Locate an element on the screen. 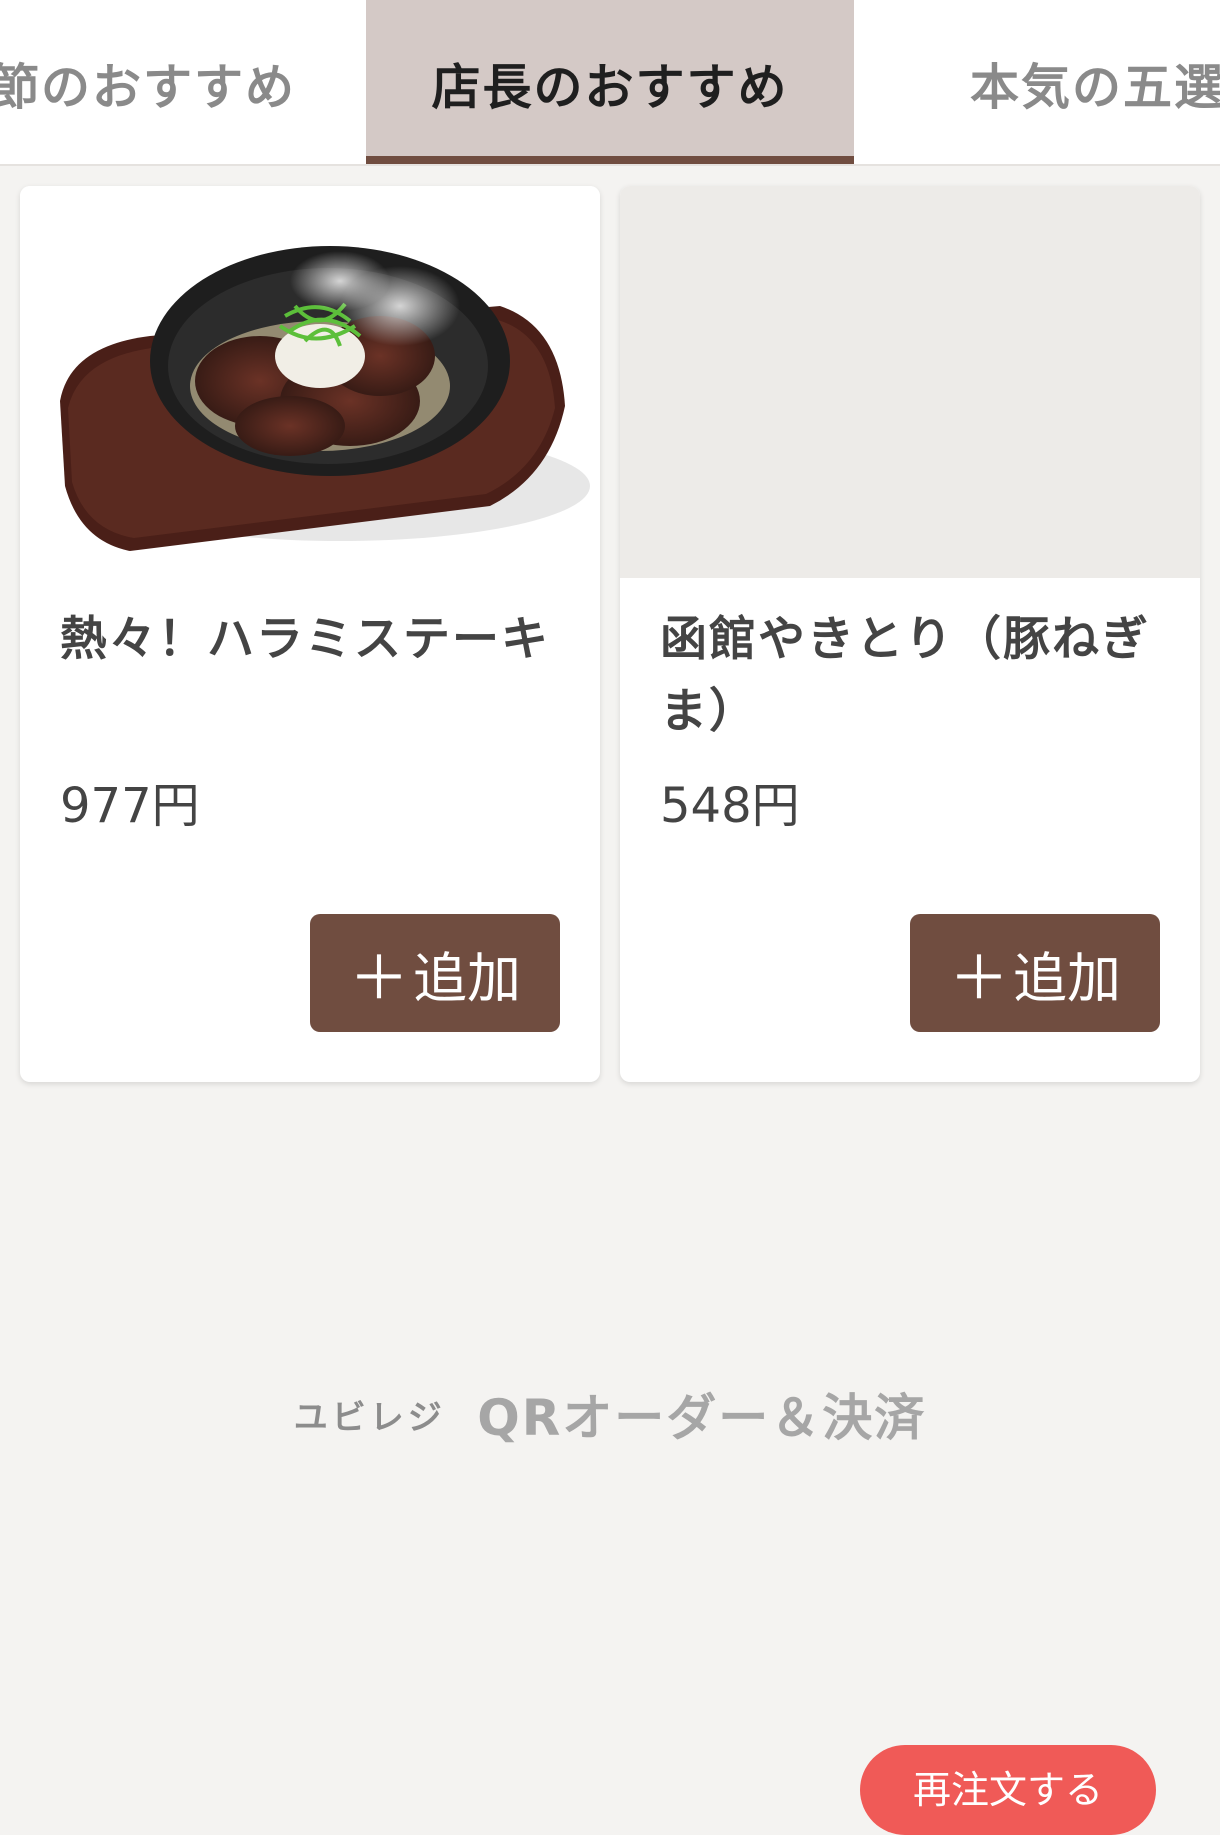 The width and height of the screenshot is (1220, 1835). brand-service: QRオーダー＆決済 is located at coordinates (702, 1418).